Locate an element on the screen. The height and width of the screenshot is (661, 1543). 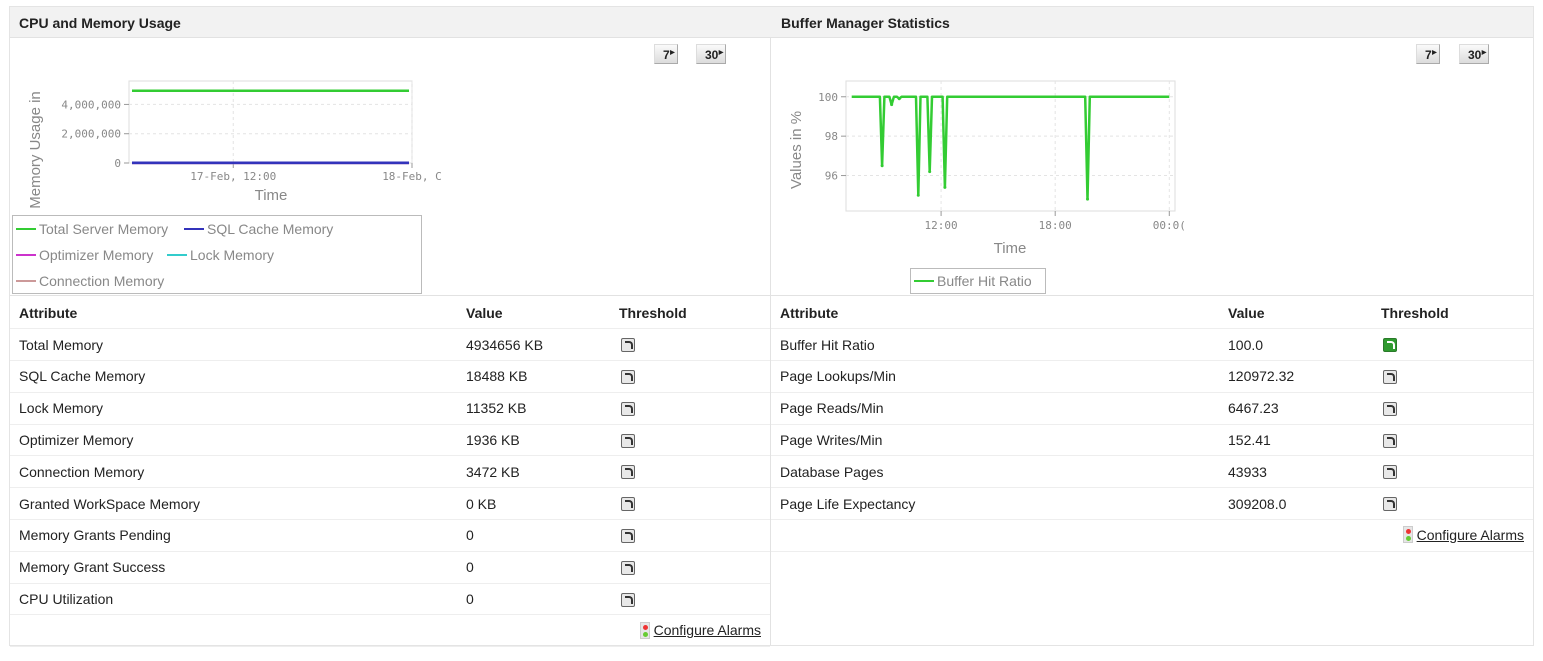
buffer-y-axis-title: Values in % is located at coordinates (796, 150).